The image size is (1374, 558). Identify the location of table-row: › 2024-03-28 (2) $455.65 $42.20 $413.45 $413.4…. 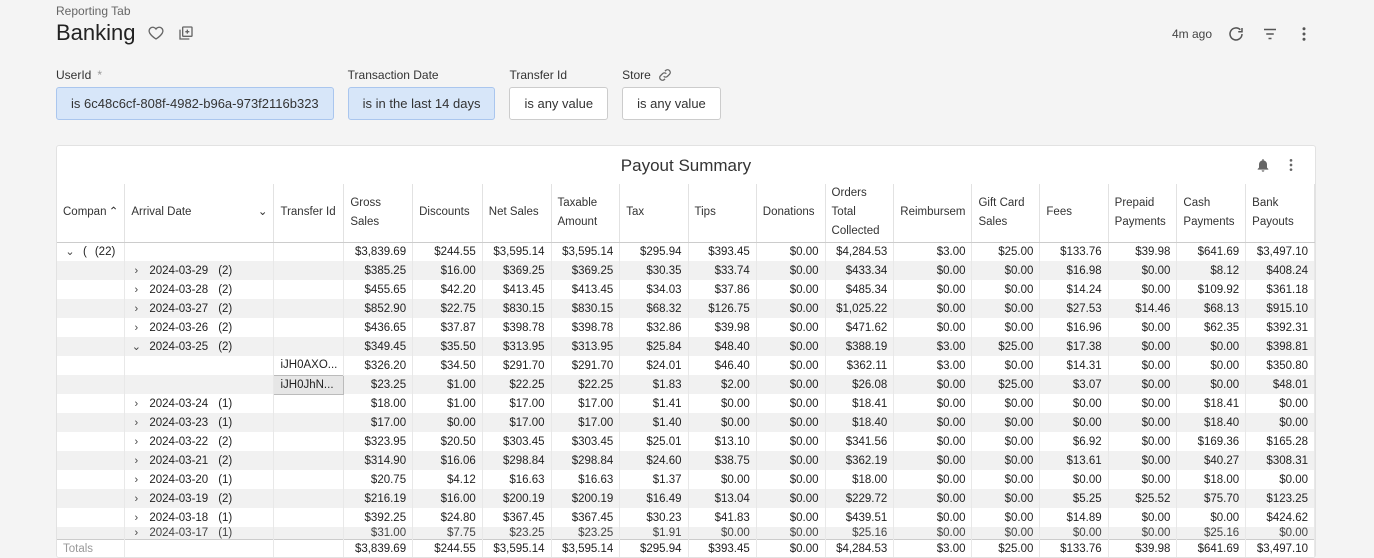
(686, 289).